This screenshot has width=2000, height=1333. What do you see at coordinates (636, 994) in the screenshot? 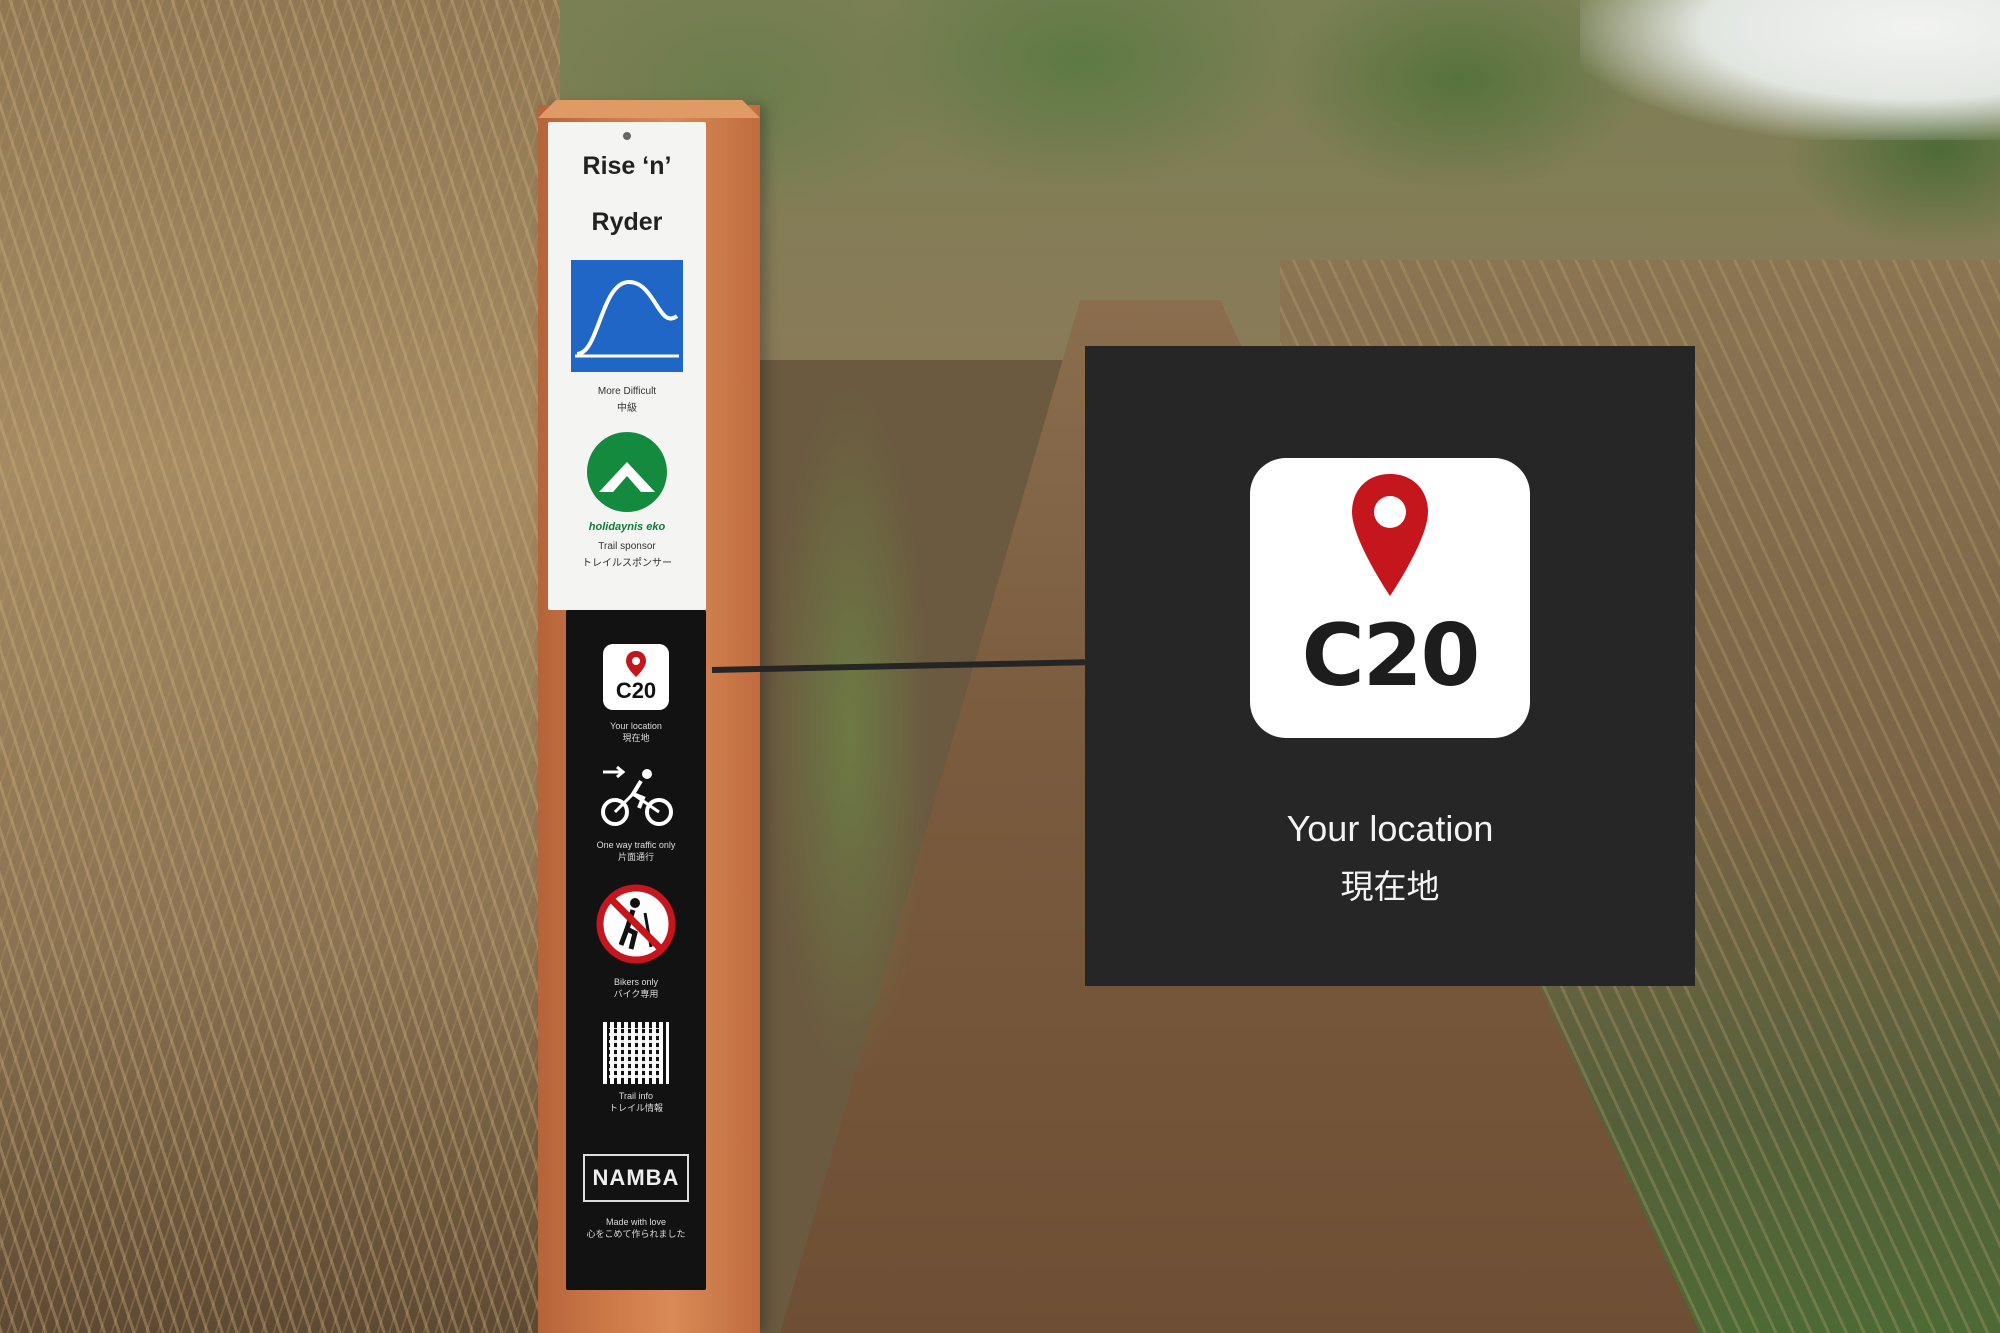
I see `bikers-label-jp: バイク専用` at bounding box center [636, 994].